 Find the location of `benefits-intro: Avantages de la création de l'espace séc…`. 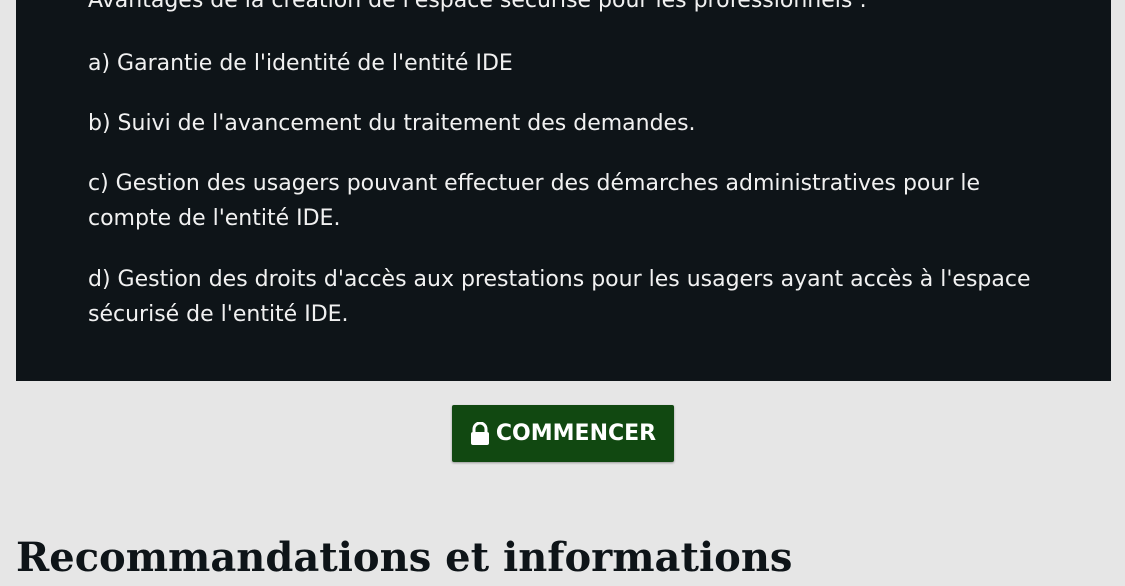

benefits-intro: Avantages de la création de l'espace séc… is located at coordinates (477, 6).